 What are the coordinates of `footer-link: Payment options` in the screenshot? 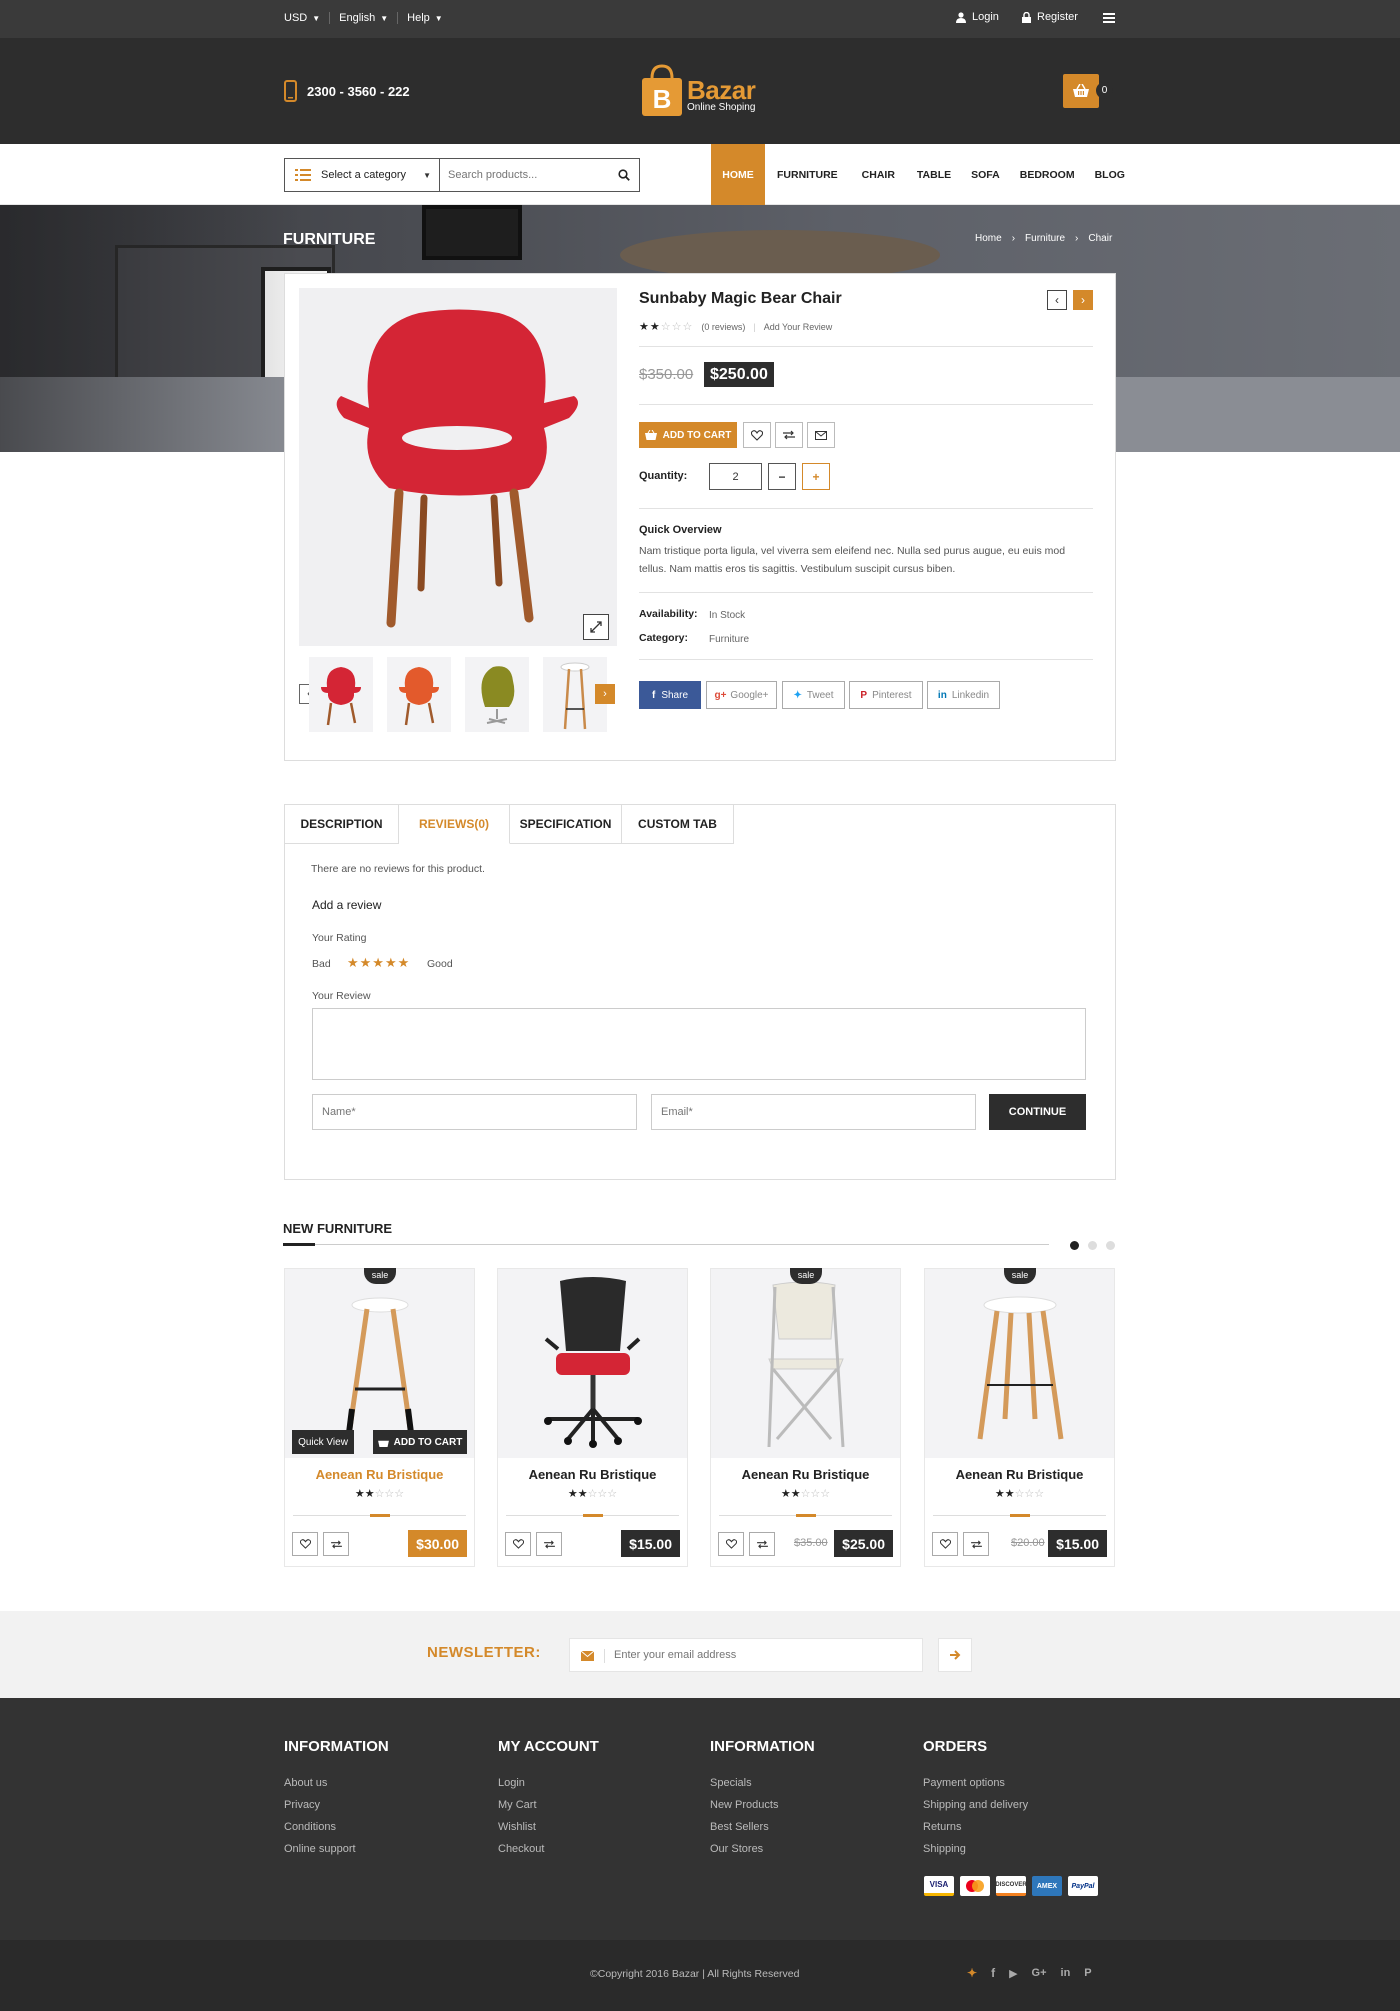 It's located at (975, 1783).